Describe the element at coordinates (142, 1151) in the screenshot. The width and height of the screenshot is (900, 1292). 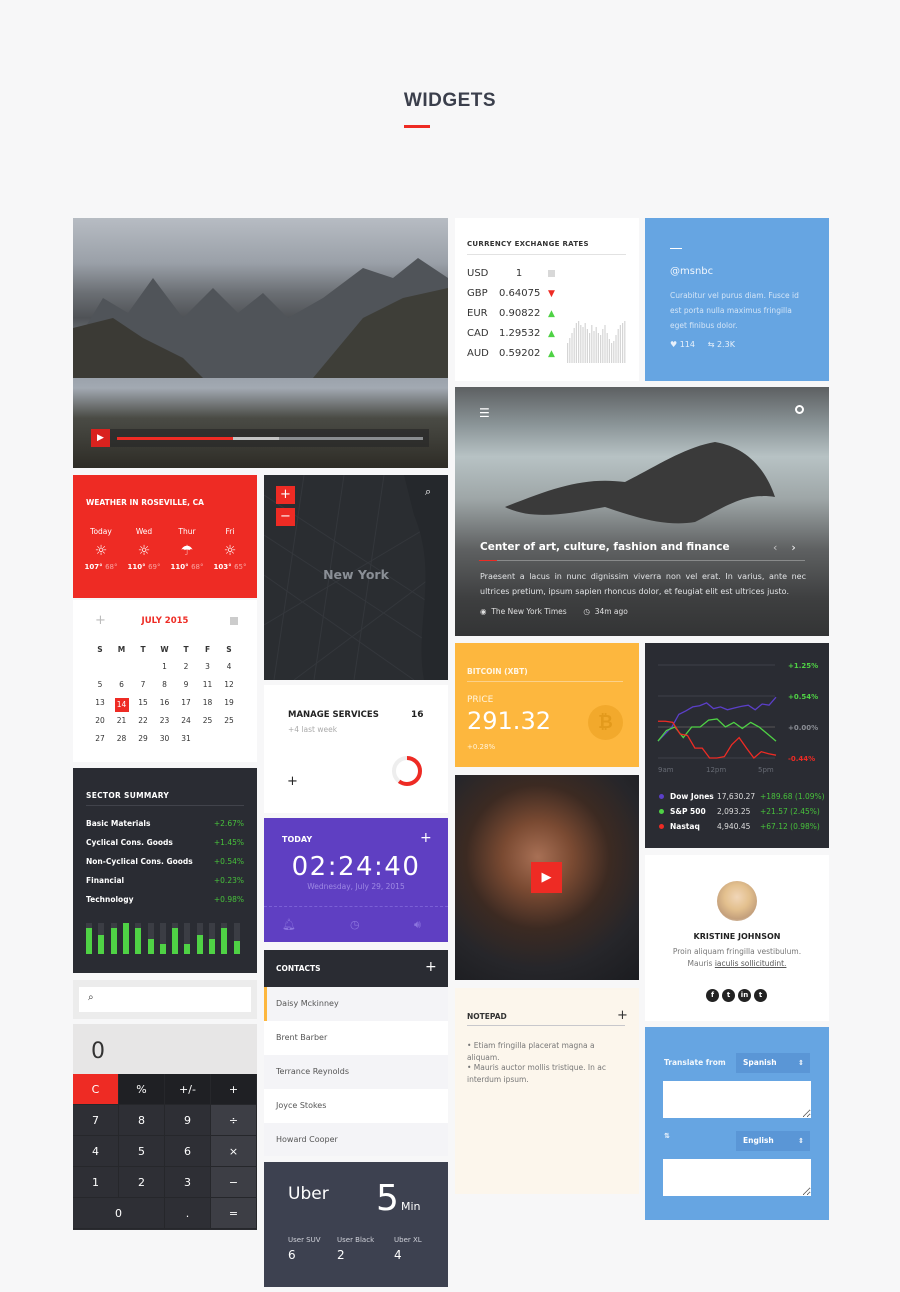
I see `calc-key: 5` at that location.